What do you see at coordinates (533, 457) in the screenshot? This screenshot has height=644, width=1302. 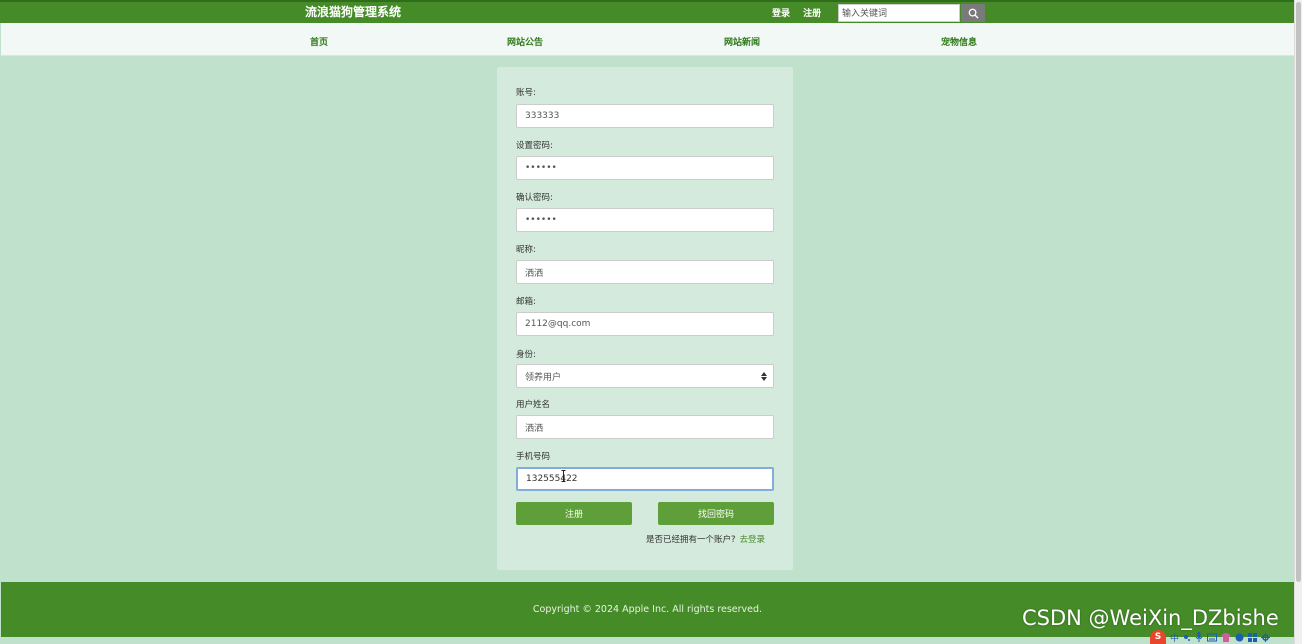 I see `phone-label: 手机号码` at bounding box center [533, 457].